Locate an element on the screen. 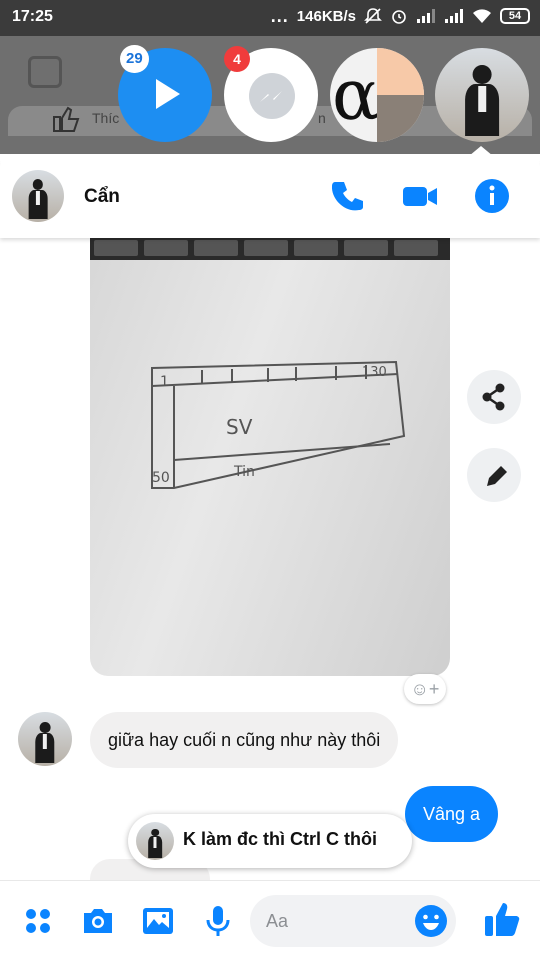 The width and height of the screenshot is (540, 960). incoming-message: giữa hay cuối n cũng như này thôi is located at coordinates (244, 740).